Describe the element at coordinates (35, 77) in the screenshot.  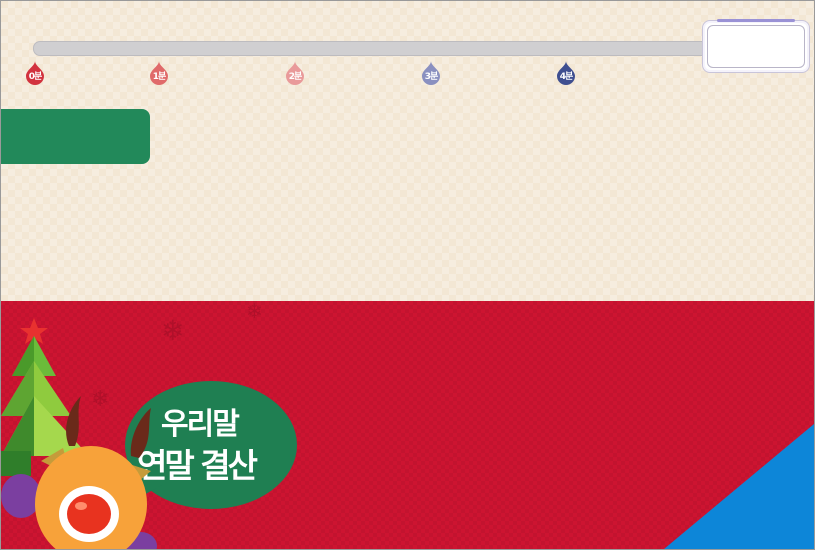
I see `marker-label: 0분` at that location.